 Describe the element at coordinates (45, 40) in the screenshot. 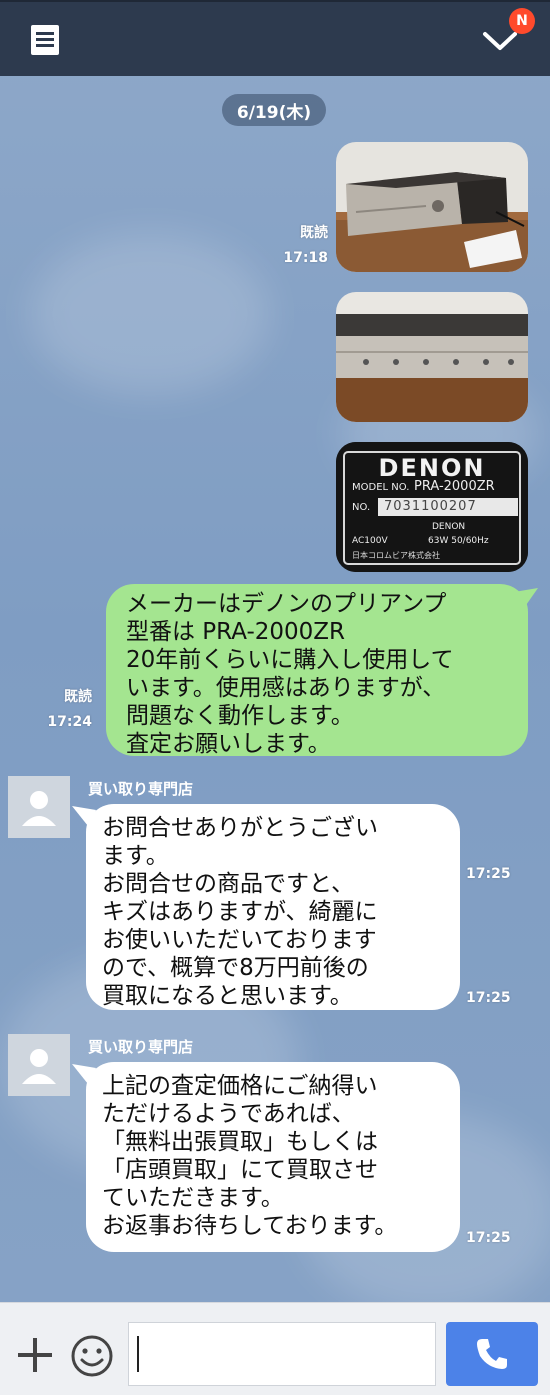

I see `menu-icon` at that location.